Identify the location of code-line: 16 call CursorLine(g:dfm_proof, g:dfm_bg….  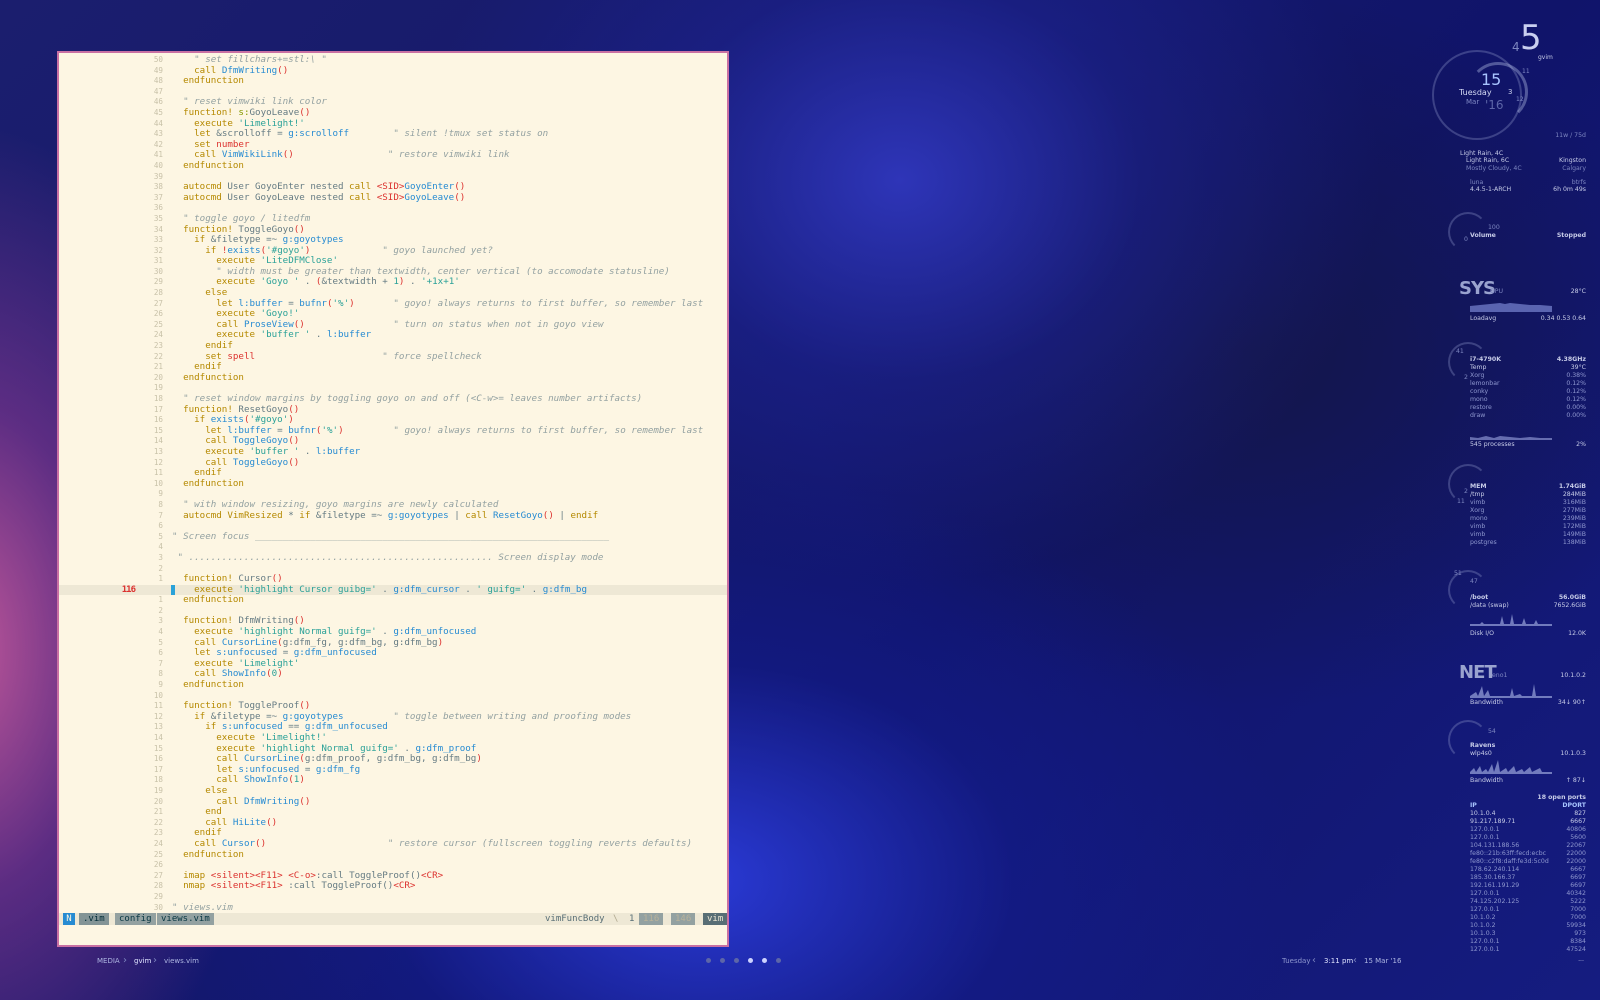
(393, 759).